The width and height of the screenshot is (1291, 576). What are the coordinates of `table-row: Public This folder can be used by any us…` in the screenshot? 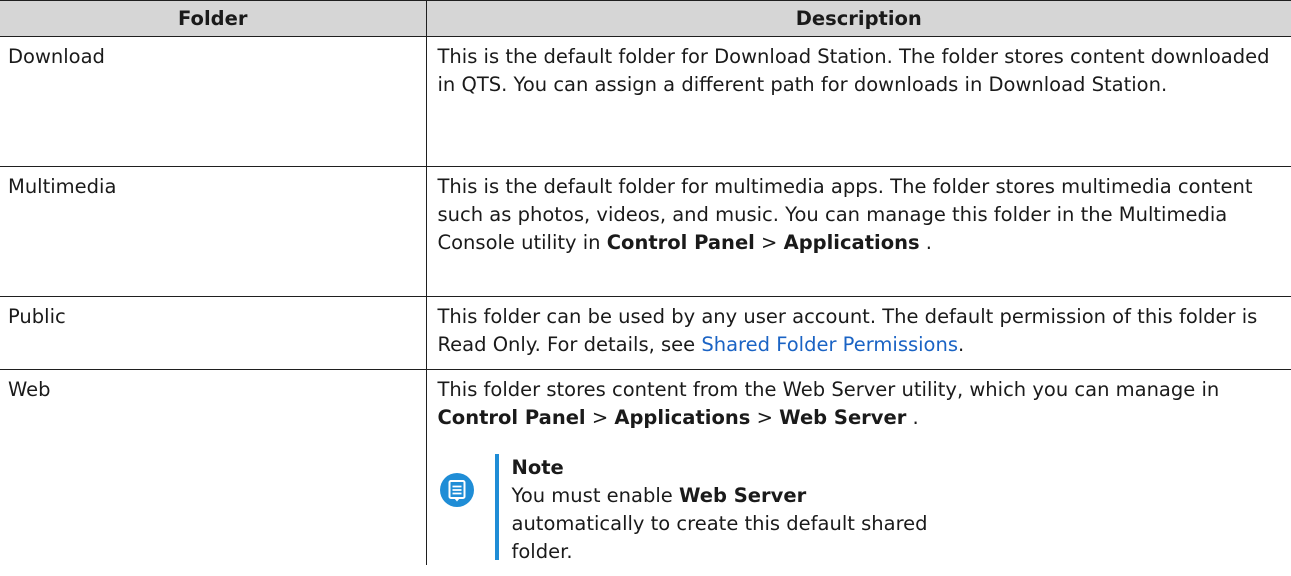 It's located at (645, 333).